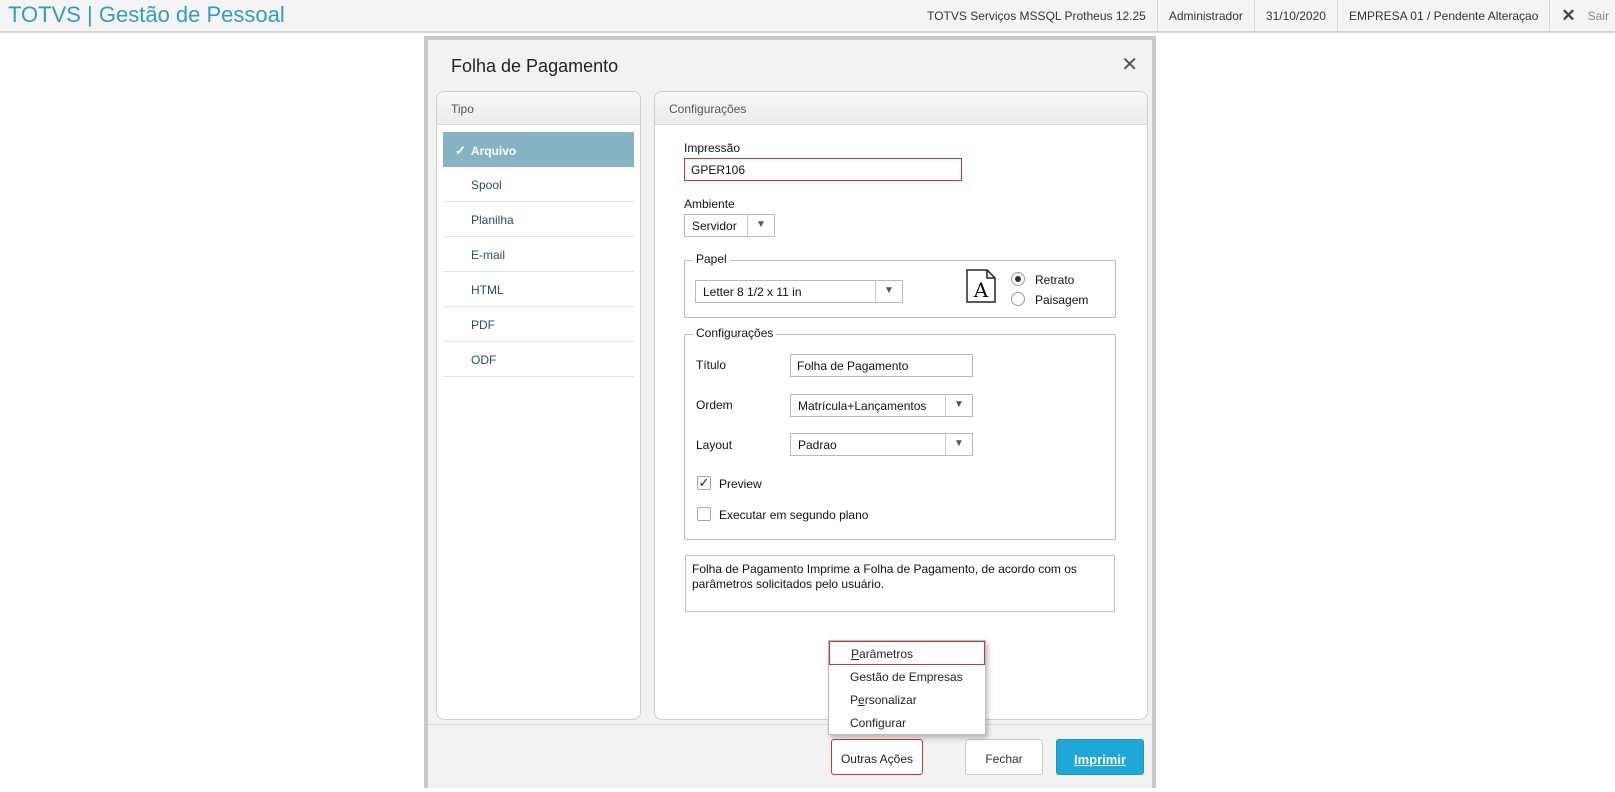 The image size is (1615, 792). What do you see at coordinates (862, 406) in the screenshot?
I see `ordem-value: Matrícula+Lançamentos` at bounding box center [862, 406].